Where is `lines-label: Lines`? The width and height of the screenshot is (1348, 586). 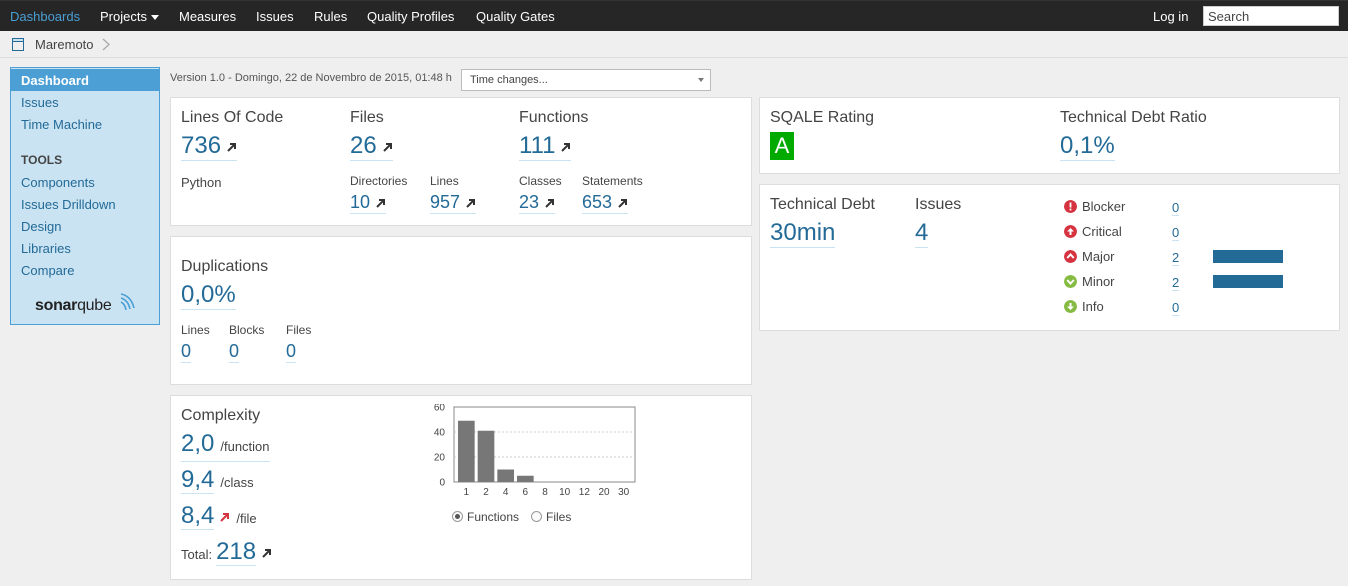
lines-label: Lines is located at coordinates (444, 181).